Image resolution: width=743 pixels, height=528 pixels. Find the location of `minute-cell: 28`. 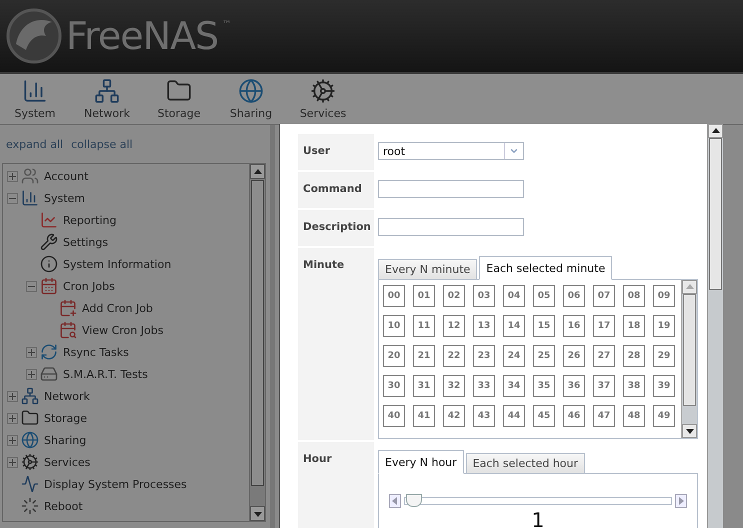

minute-cell: 28 is located at coordinates (634, 356).